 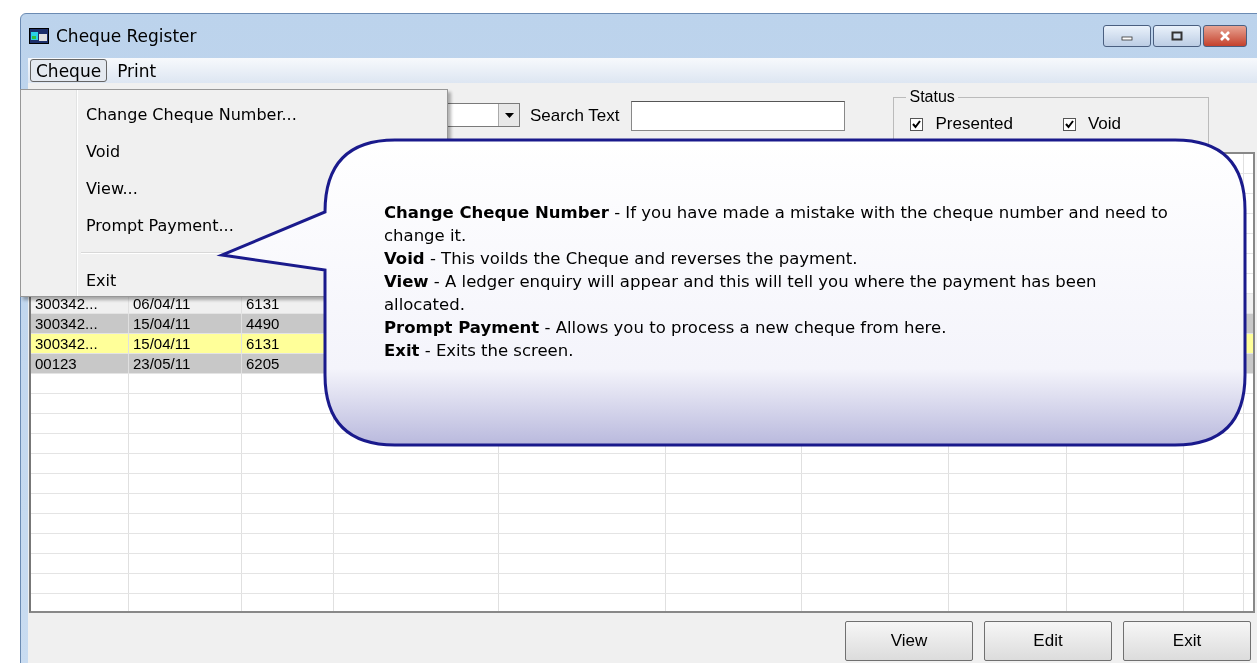 What do you see at coordinates (69, 70) in the screenshot?
I see `menu-bar-item: Cheque` at bounding box center [69, 70].